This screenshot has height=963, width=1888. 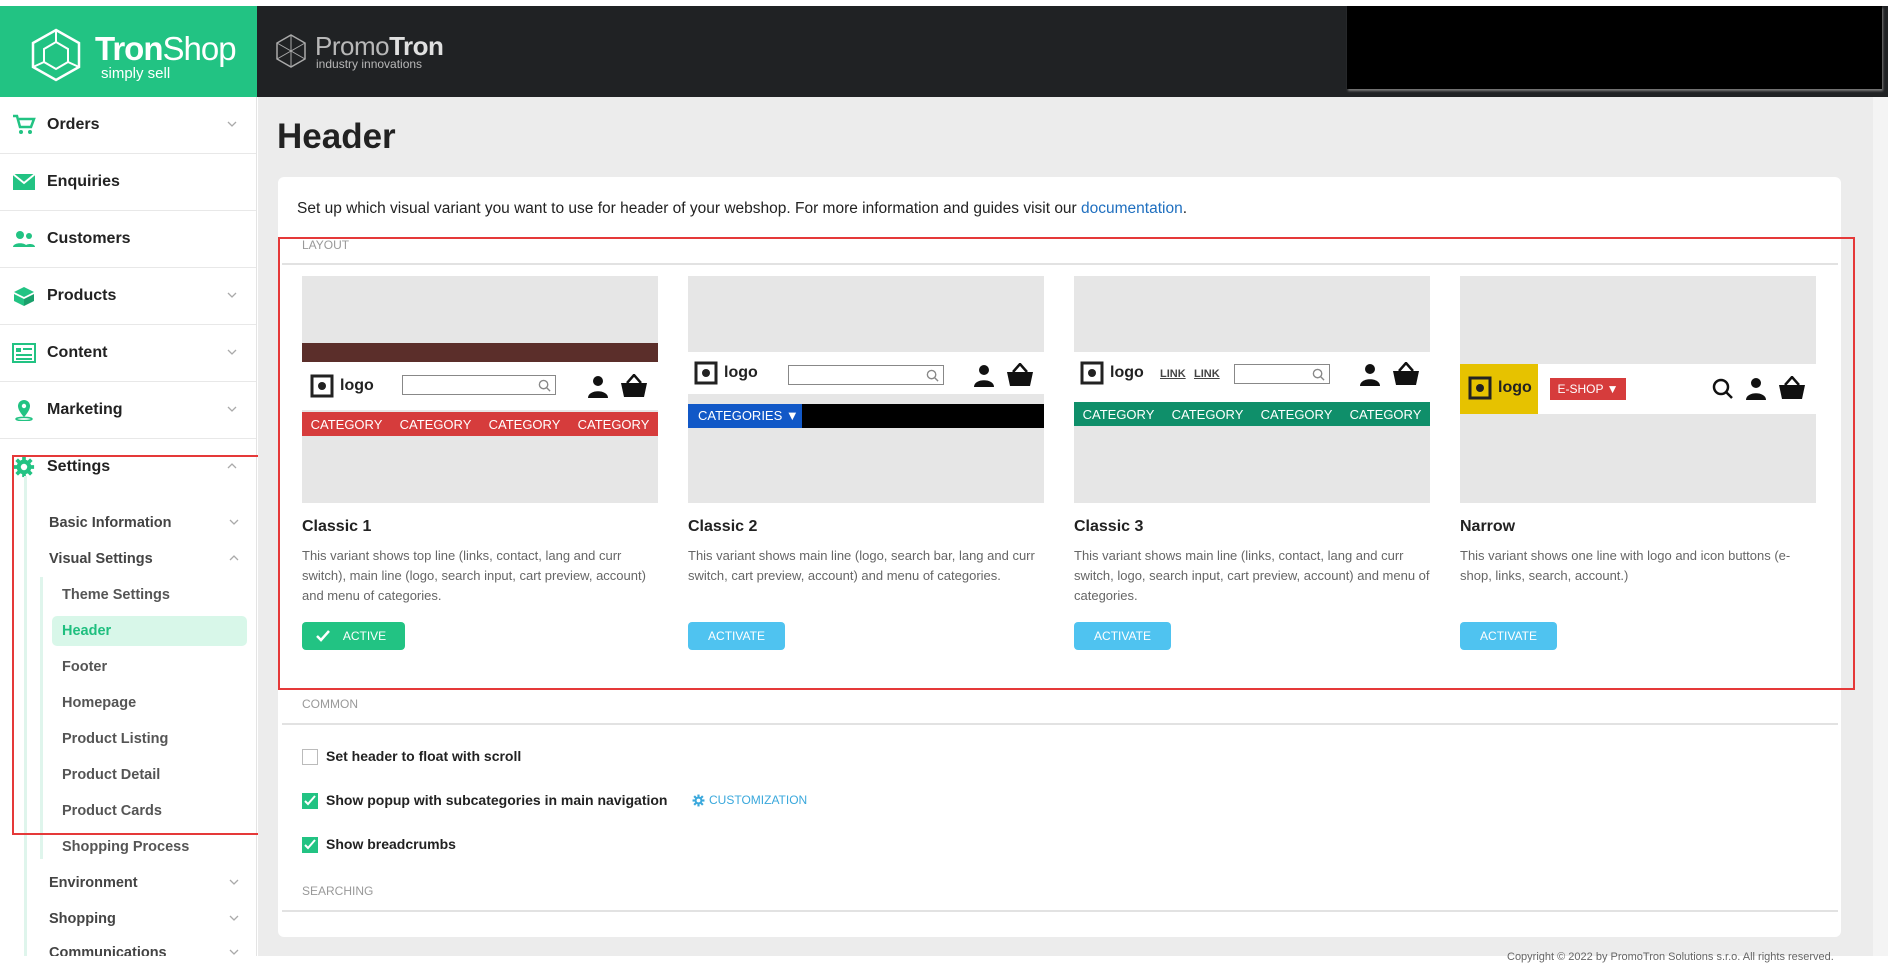 What do you see at coordinates (1488, 526) in the screenshot?
I see `variant-title: Narrow` at bounding box center [1488, 526].